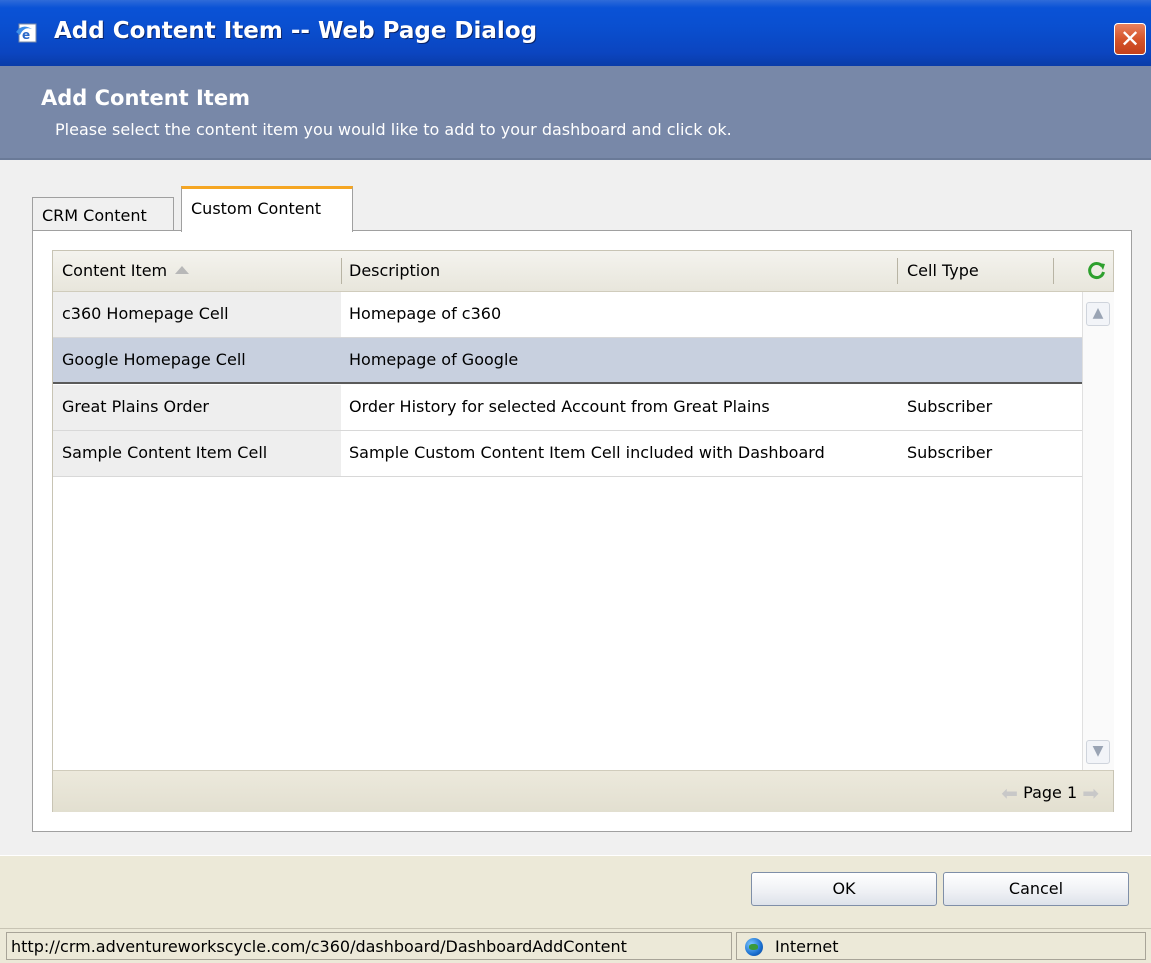 This screenshot has width=1151, height=963. What do you see at coordinates (567, 361) in the screenshot?
I see `table-row-selected: Google Homepage Cell Homepage of Google` at bounding box center [567, 361].